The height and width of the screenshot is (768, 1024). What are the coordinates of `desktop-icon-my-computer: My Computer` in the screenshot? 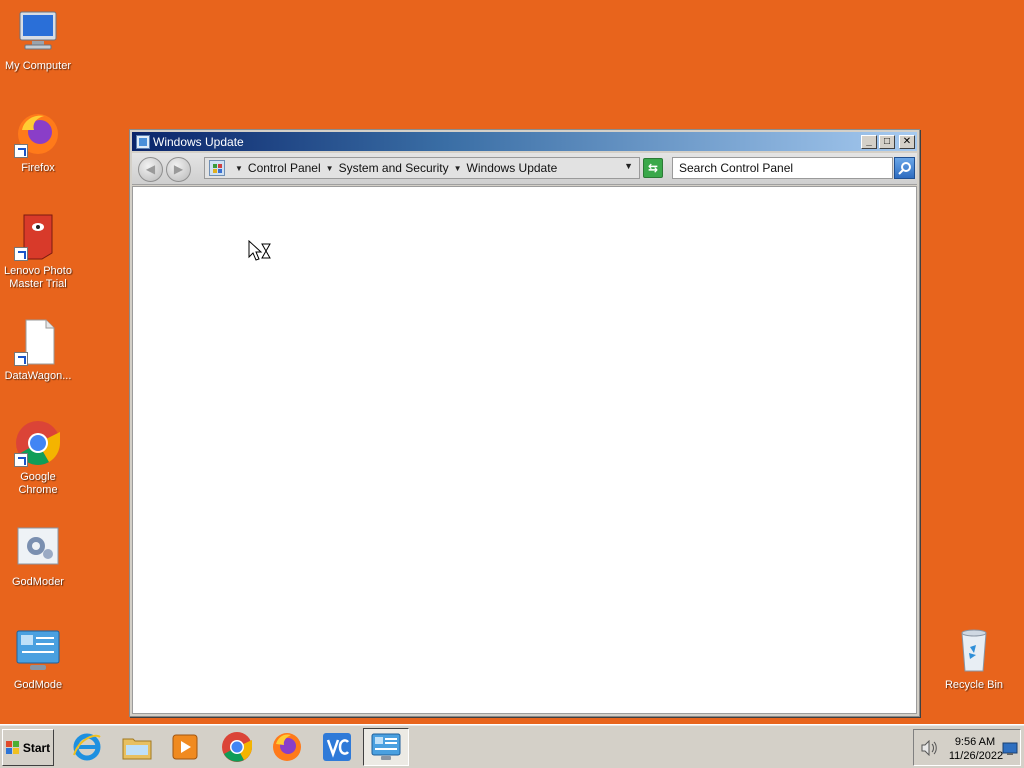 It's located at (38, 40).